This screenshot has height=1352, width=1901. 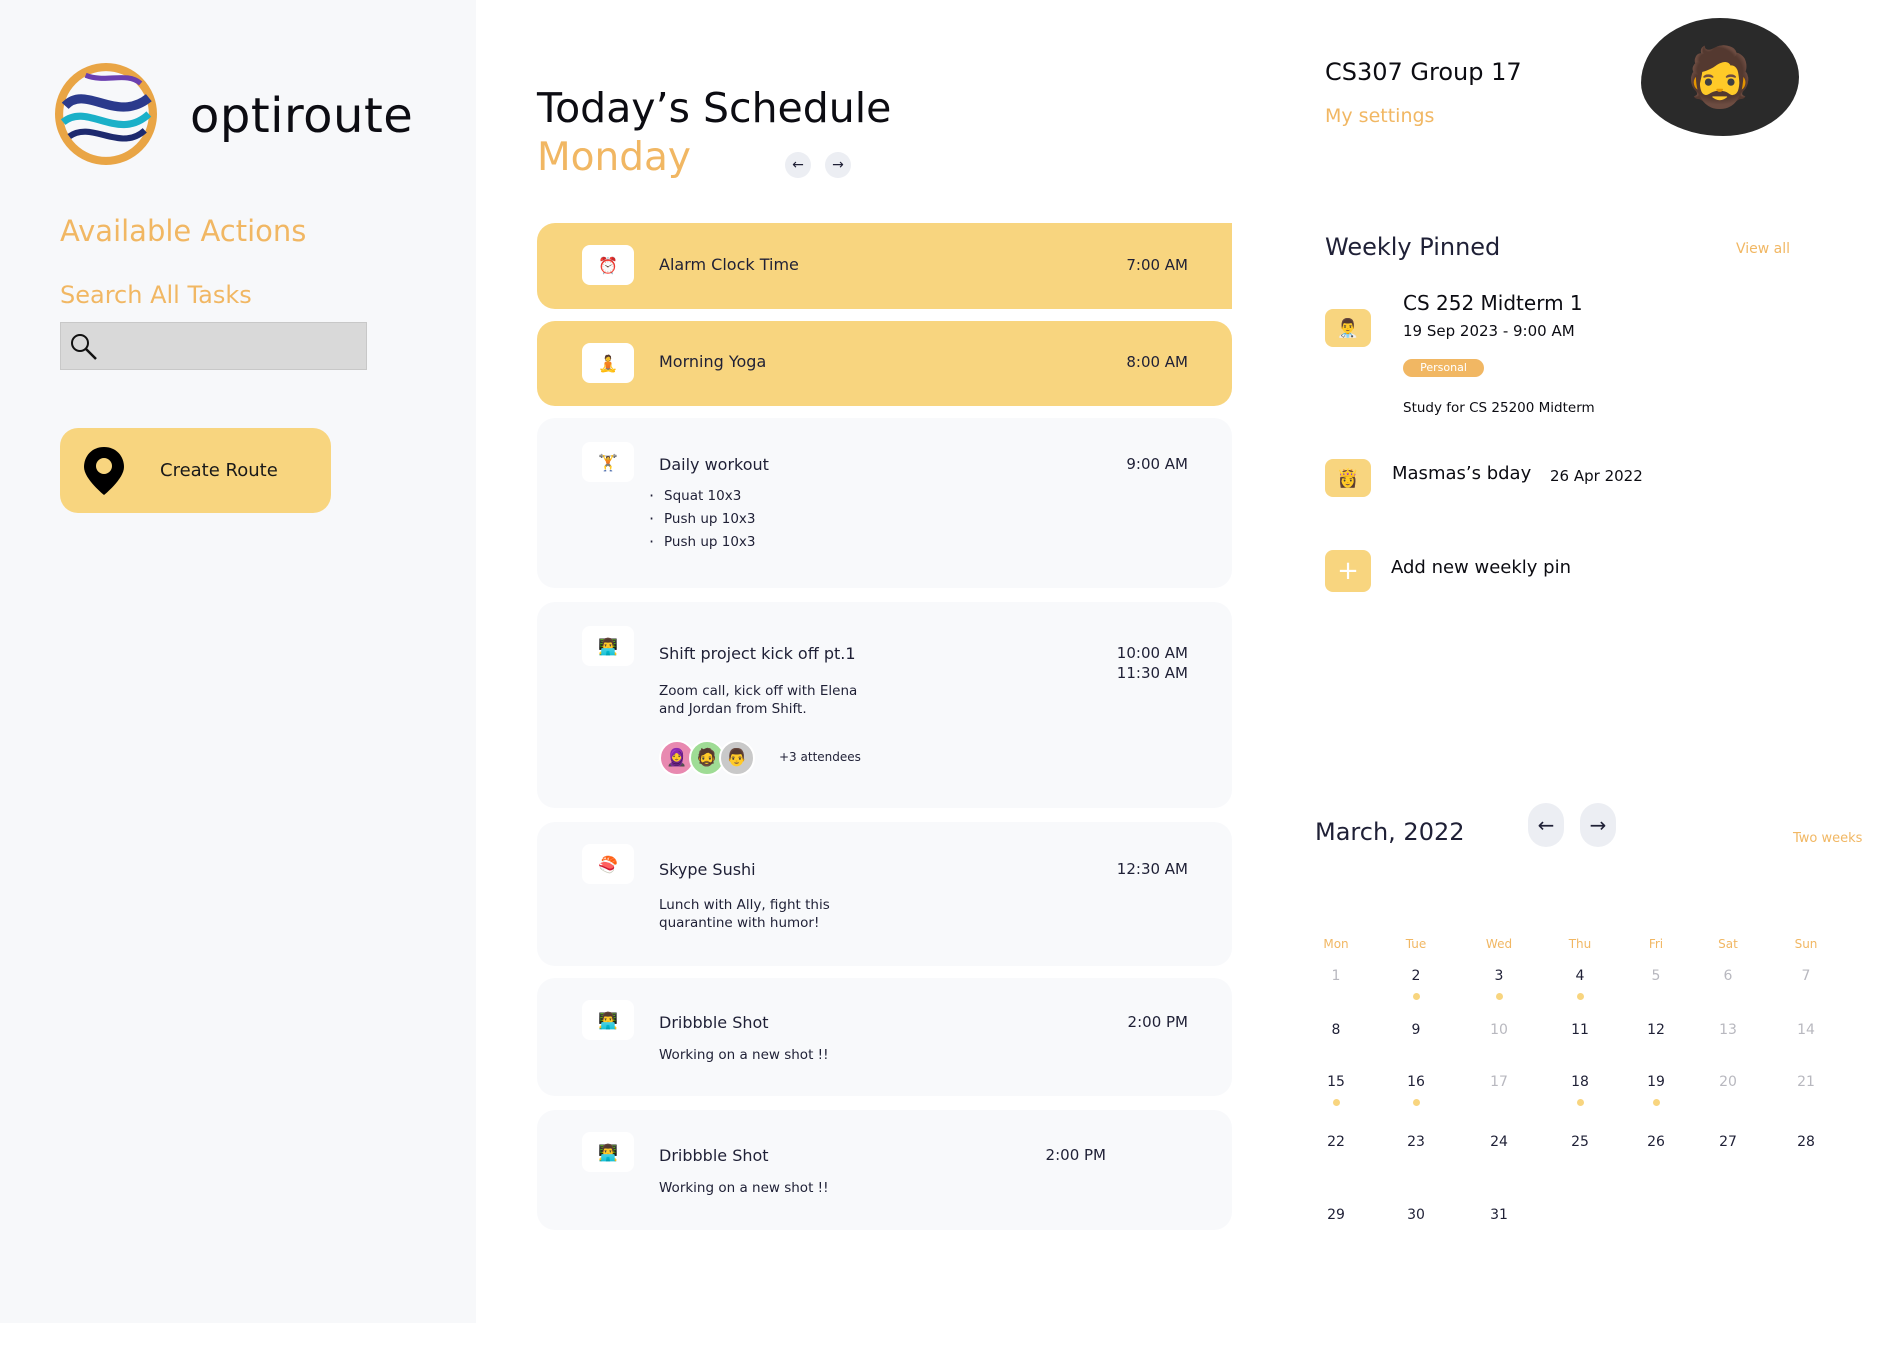 I want to click on brand-name: optiroute, so click(x=302, y=116).